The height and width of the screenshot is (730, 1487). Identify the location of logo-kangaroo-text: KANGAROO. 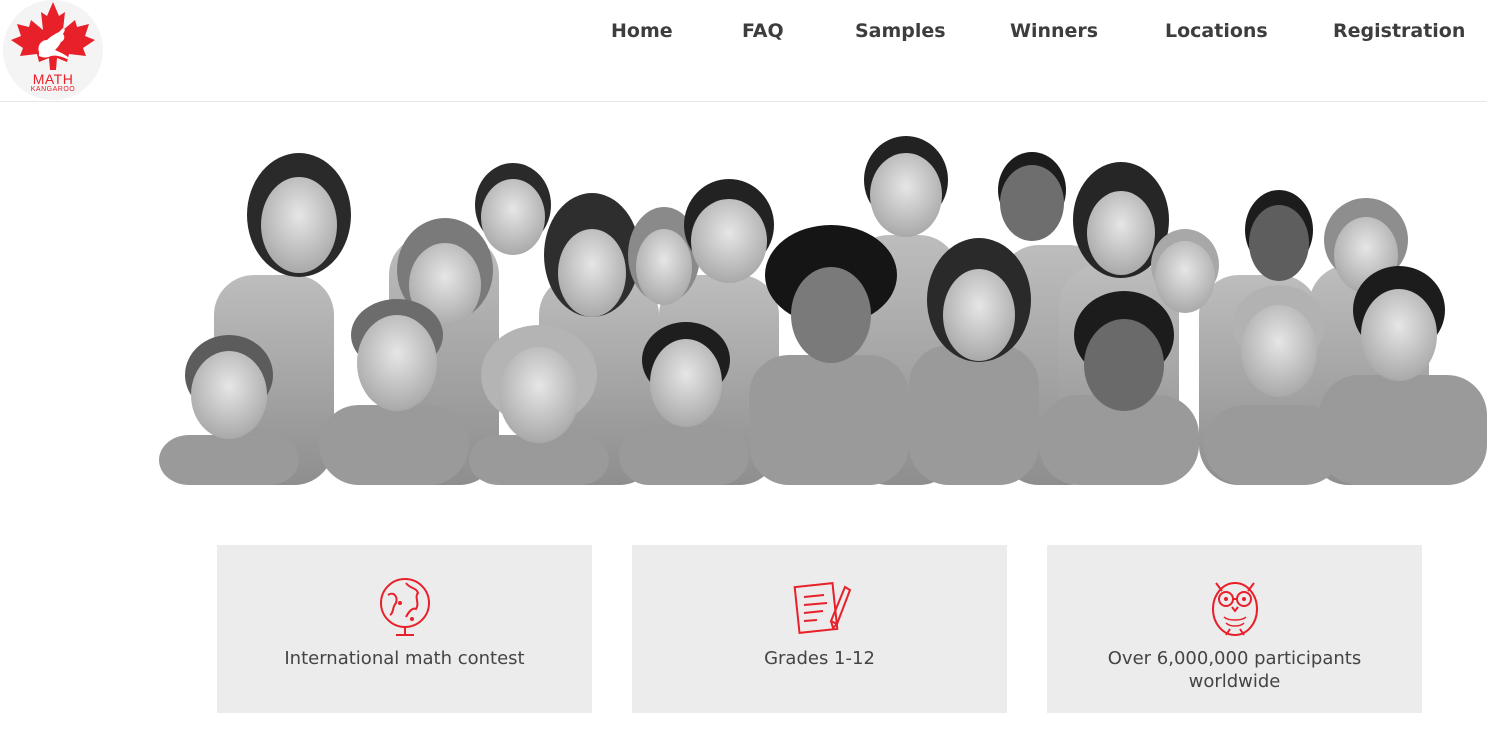
(53, 89).